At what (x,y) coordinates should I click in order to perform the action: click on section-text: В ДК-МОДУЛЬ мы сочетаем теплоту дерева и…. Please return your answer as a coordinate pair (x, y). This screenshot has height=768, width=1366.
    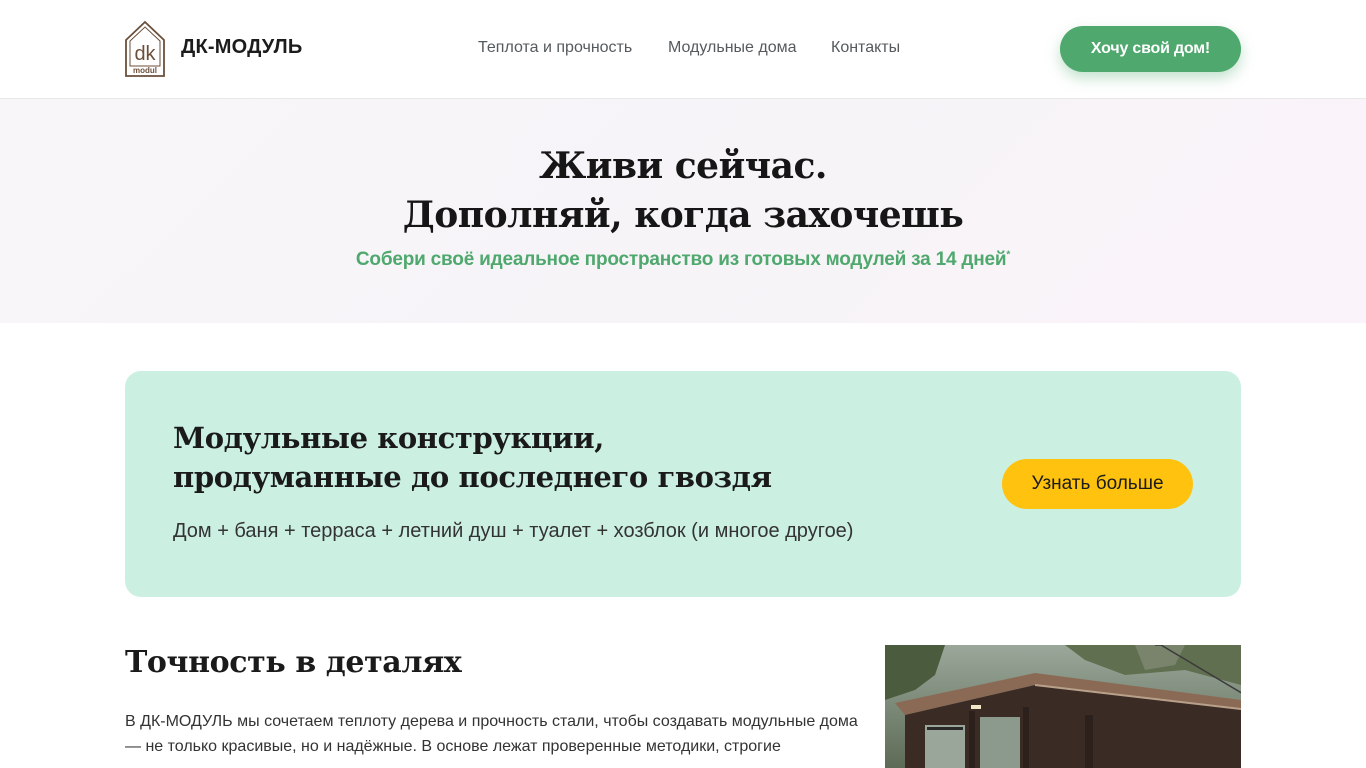
    Looking at the image, I should click on (491, 734).